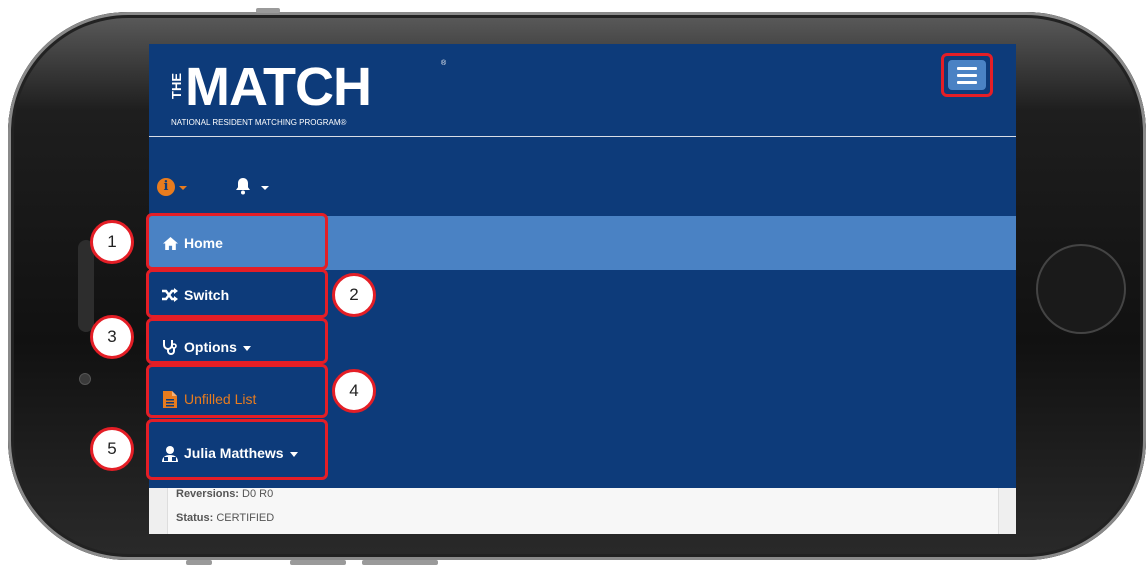  Describe the element at coordinates (176, 86) in the screenshot. I see `logo-the: THE` at that location.